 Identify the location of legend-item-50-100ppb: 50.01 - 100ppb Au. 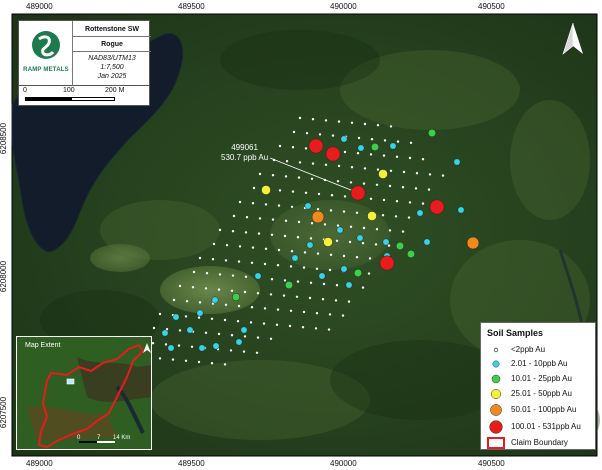
(540, 410).